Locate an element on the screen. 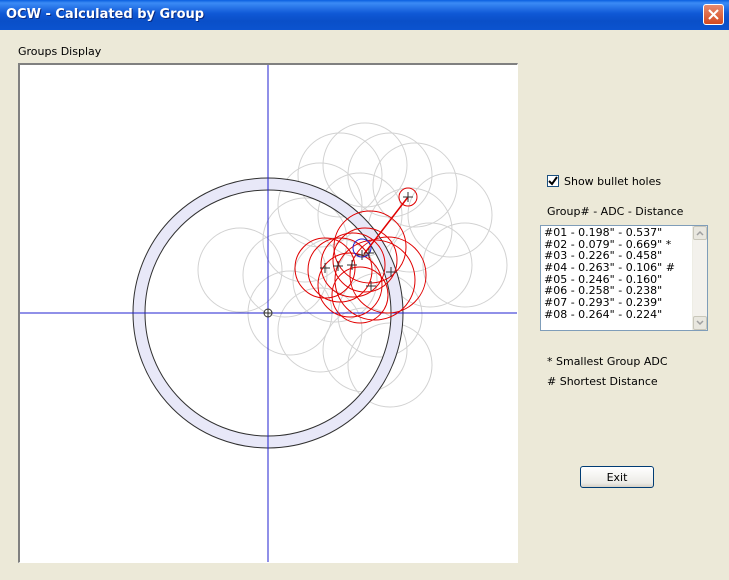  chevron-up-icon is located at coordinates (700, 233).